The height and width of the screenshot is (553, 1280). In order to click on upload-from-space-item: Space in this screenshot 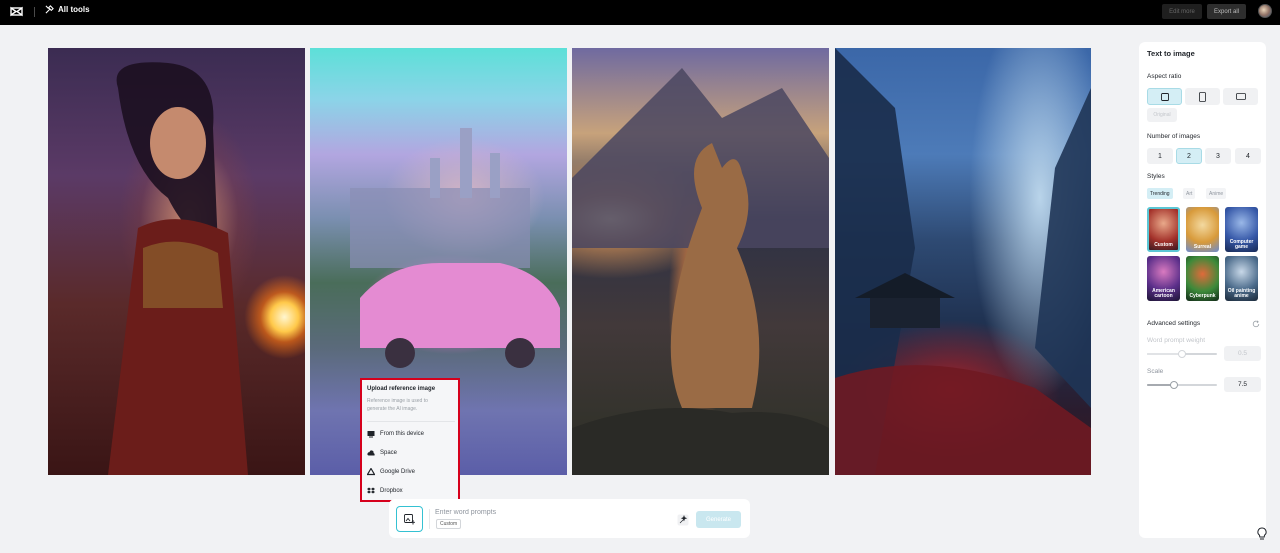, I will do `click(382, 453)`.